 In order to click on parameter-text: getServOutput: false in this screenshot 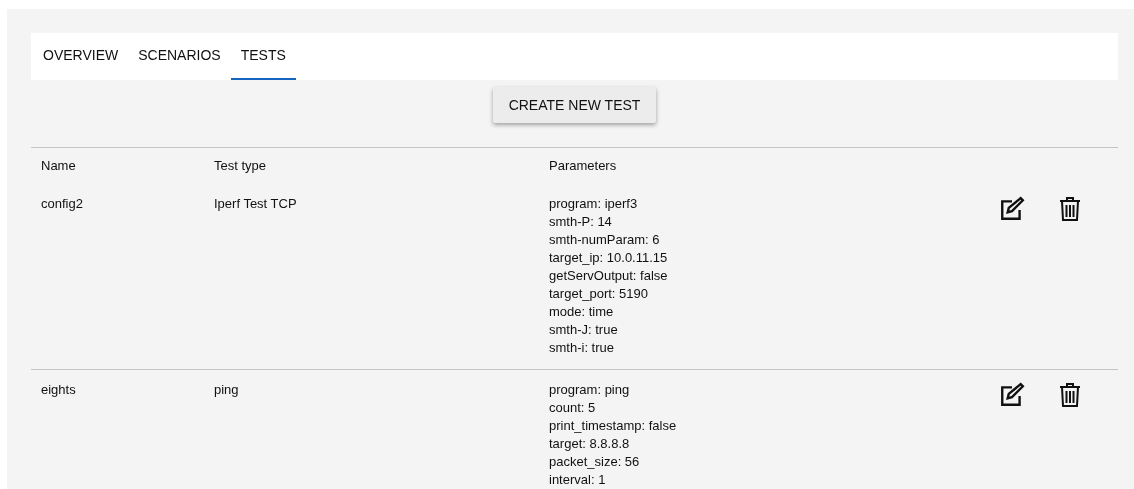, I will do `click(608, 276)`.